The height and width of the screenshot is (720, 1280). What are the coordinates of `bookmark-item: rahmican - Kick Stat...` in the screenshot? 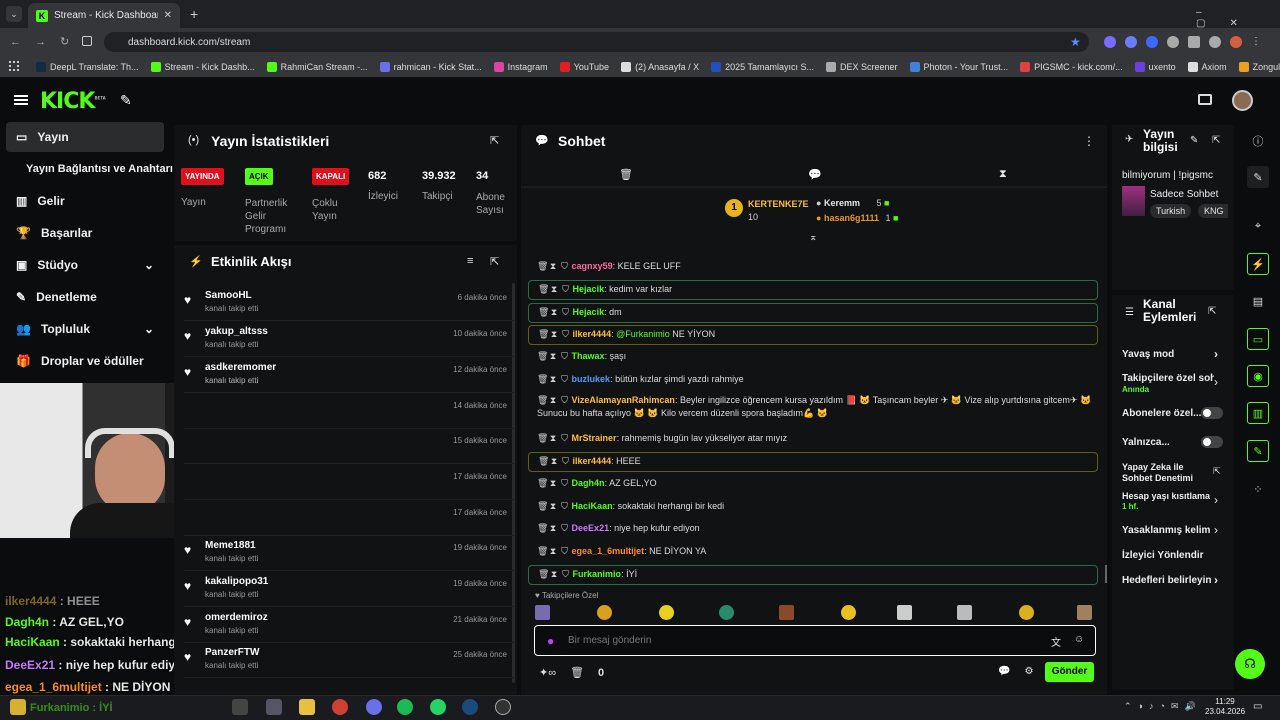 It's located at (431, 66).